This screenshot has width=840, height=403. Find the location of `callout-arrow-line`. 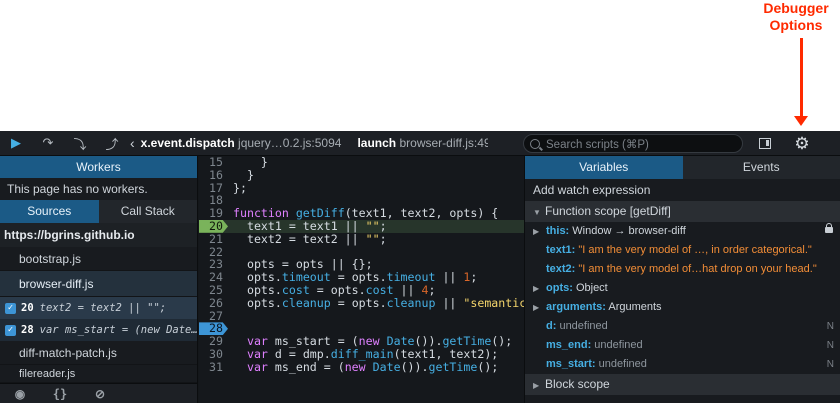

callout-arrow-line is located at coordinates (801, 78).